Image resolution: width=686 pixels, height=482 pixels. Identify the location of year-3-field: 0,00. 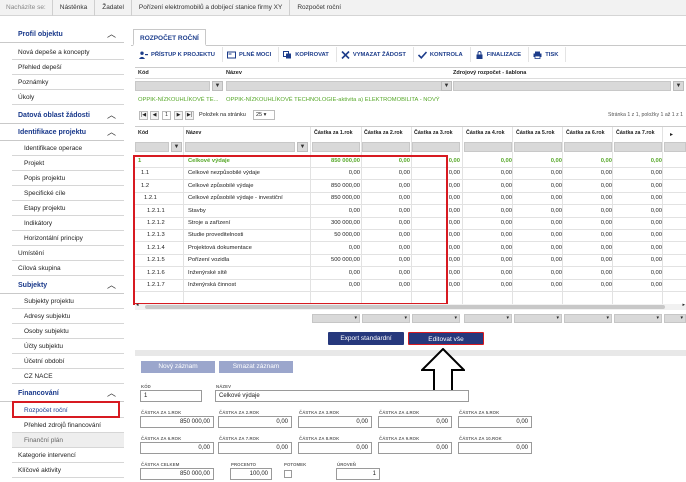
(335, 422).